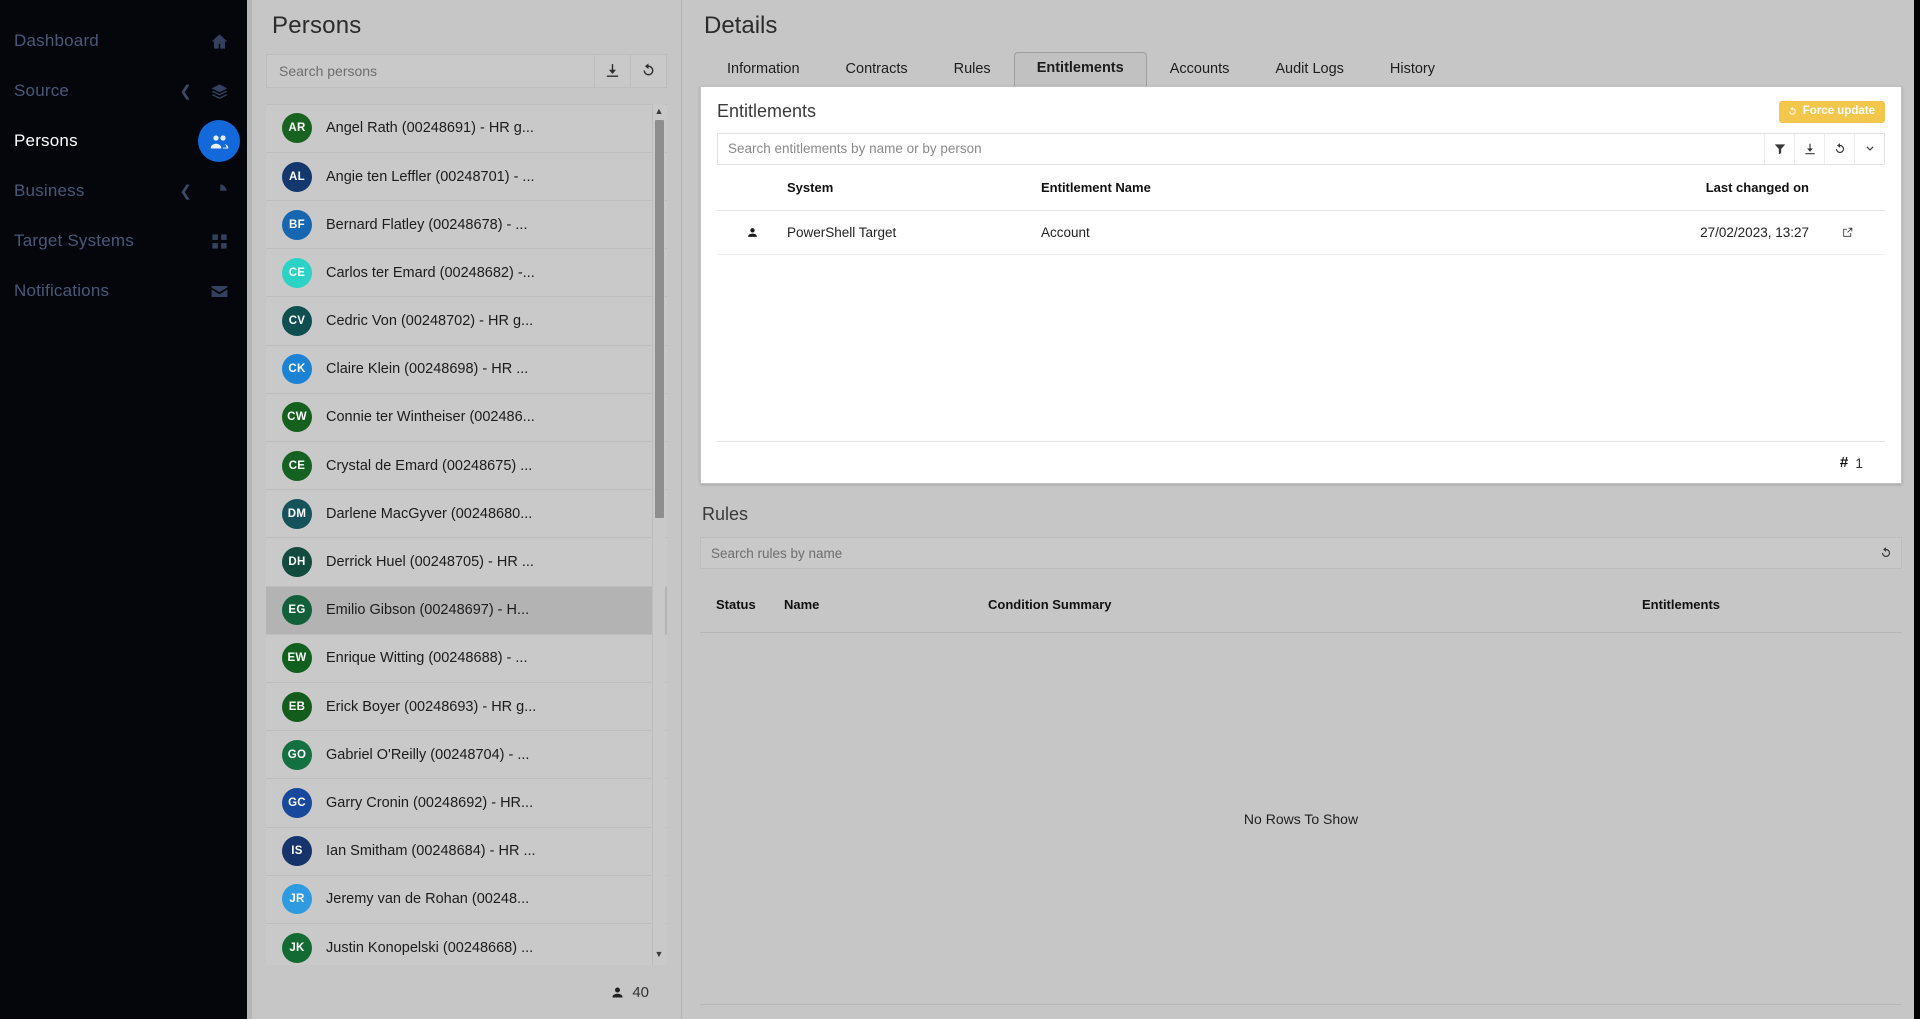 This screenshot has width=1920, height=1019. I want to click on tab-contracts: Contracts, so click(877, 69).